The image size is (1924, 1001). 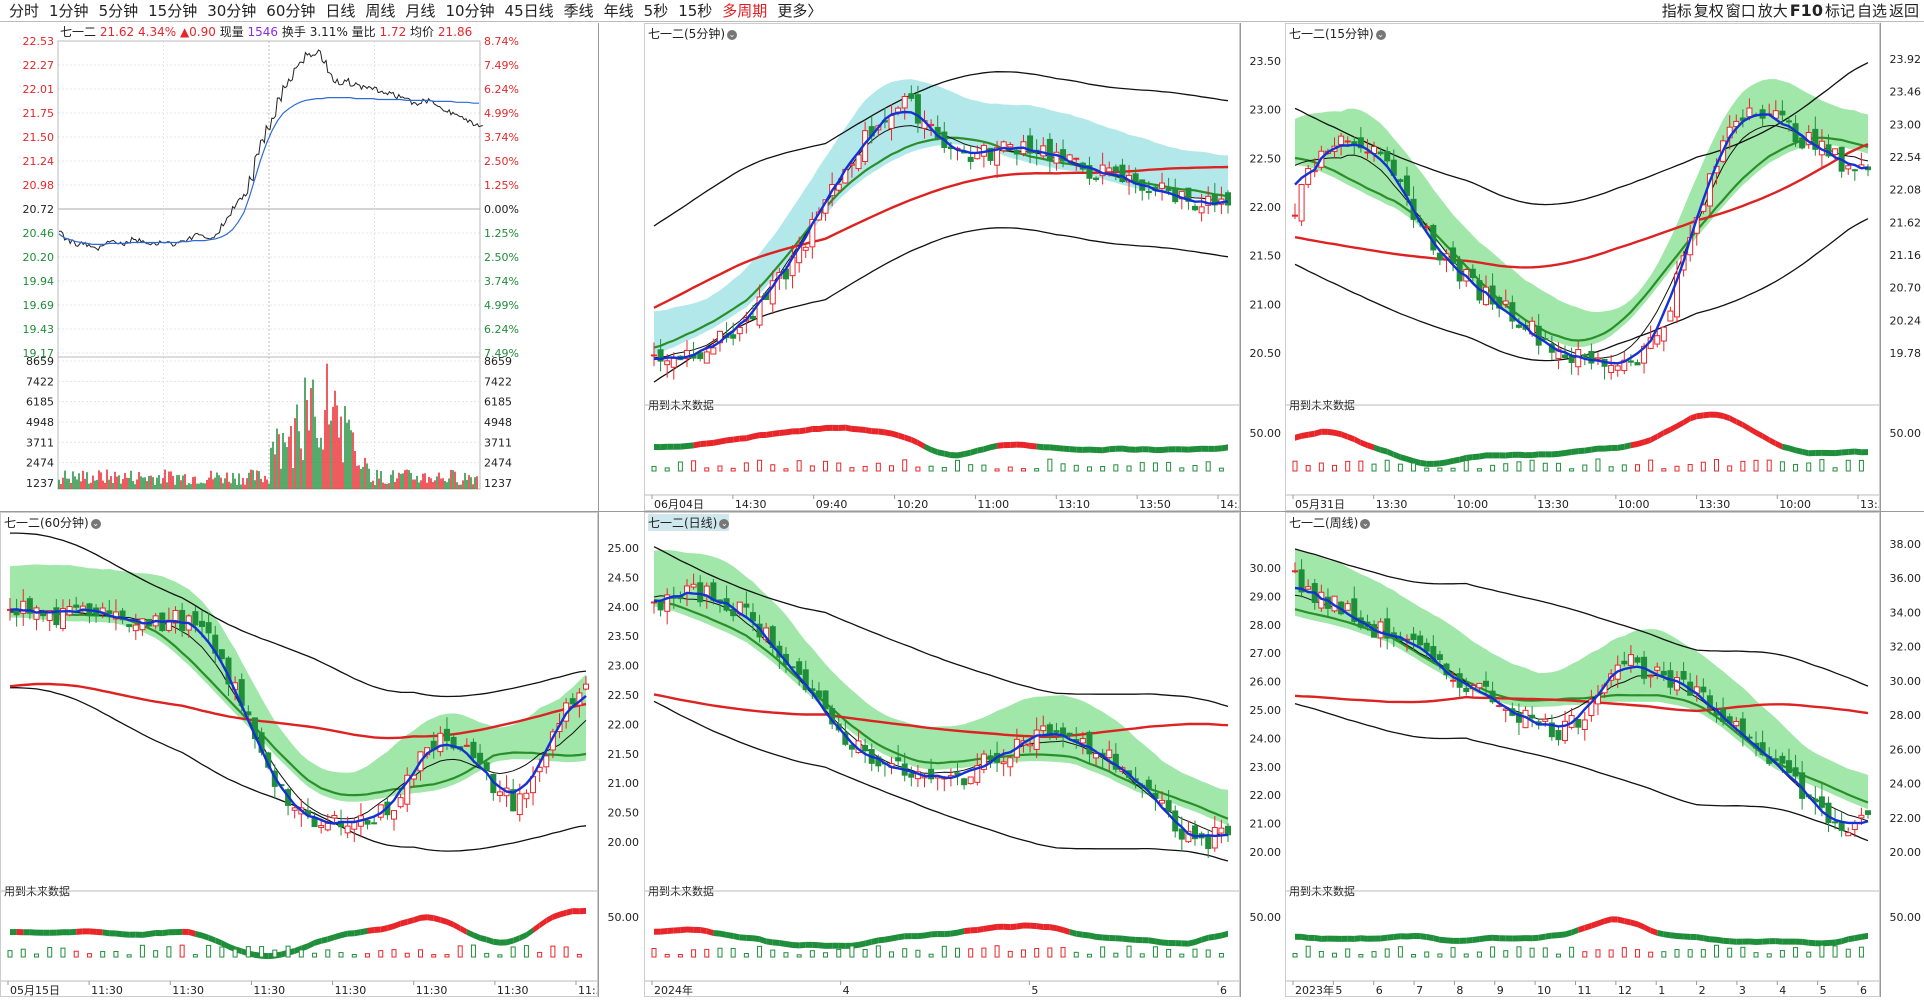 I want to click on tab-14: 15秒, so click(x=695, y=11).